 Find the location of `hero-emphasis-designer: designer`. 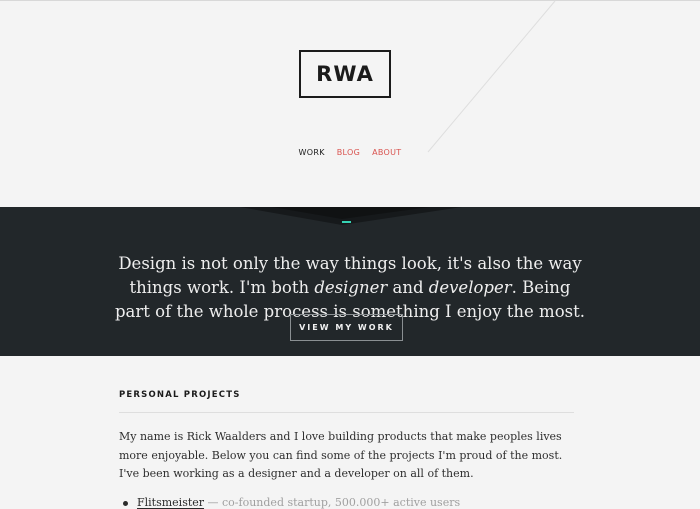

hero-emphasis-designer: designer is located at coordinates (351, 287).